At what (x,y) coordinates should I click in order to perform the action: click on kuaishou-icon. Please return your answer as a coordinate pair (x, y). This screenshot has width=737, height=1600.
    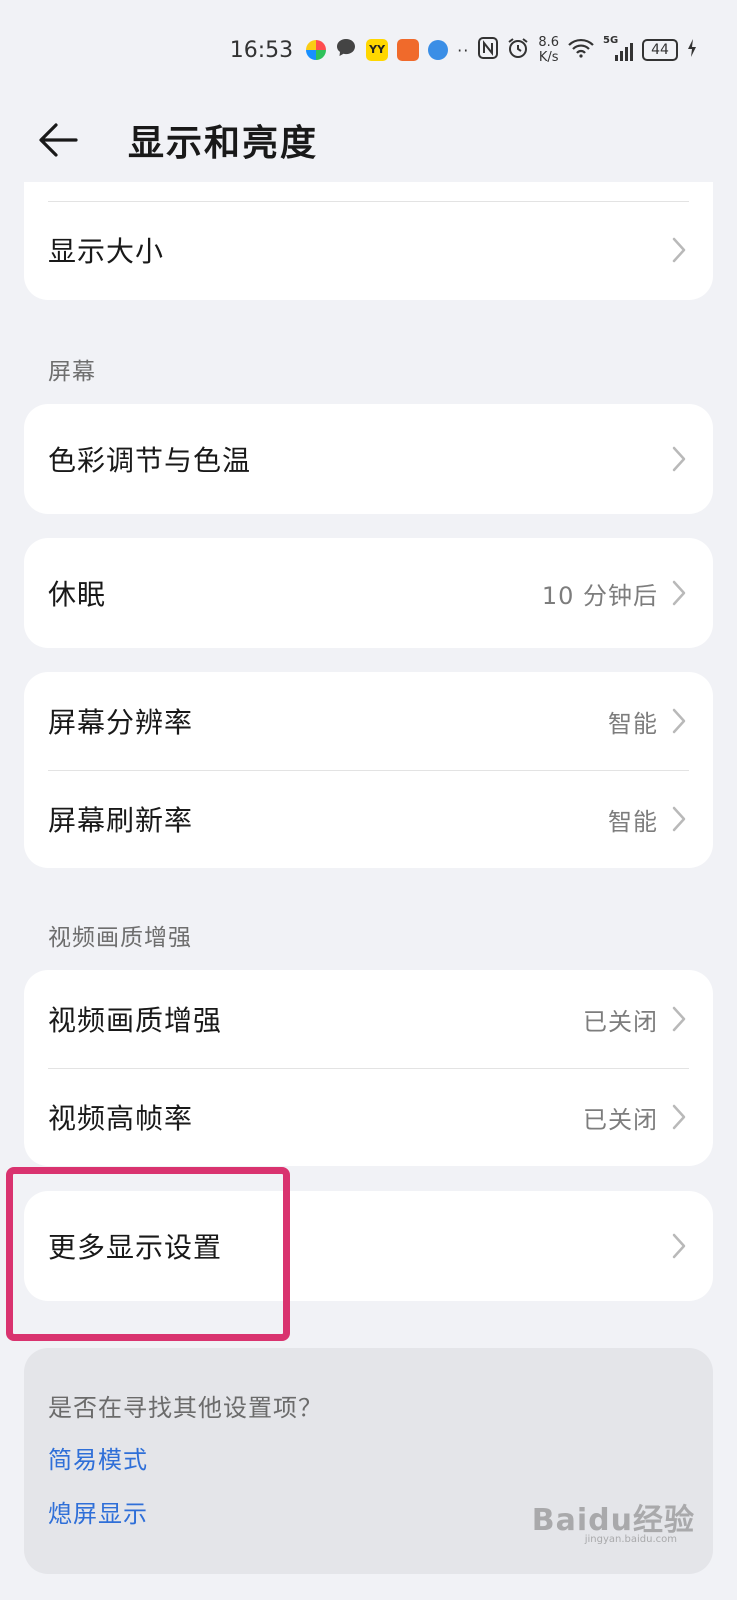
    Looking at the image, I should click on (316, 50).